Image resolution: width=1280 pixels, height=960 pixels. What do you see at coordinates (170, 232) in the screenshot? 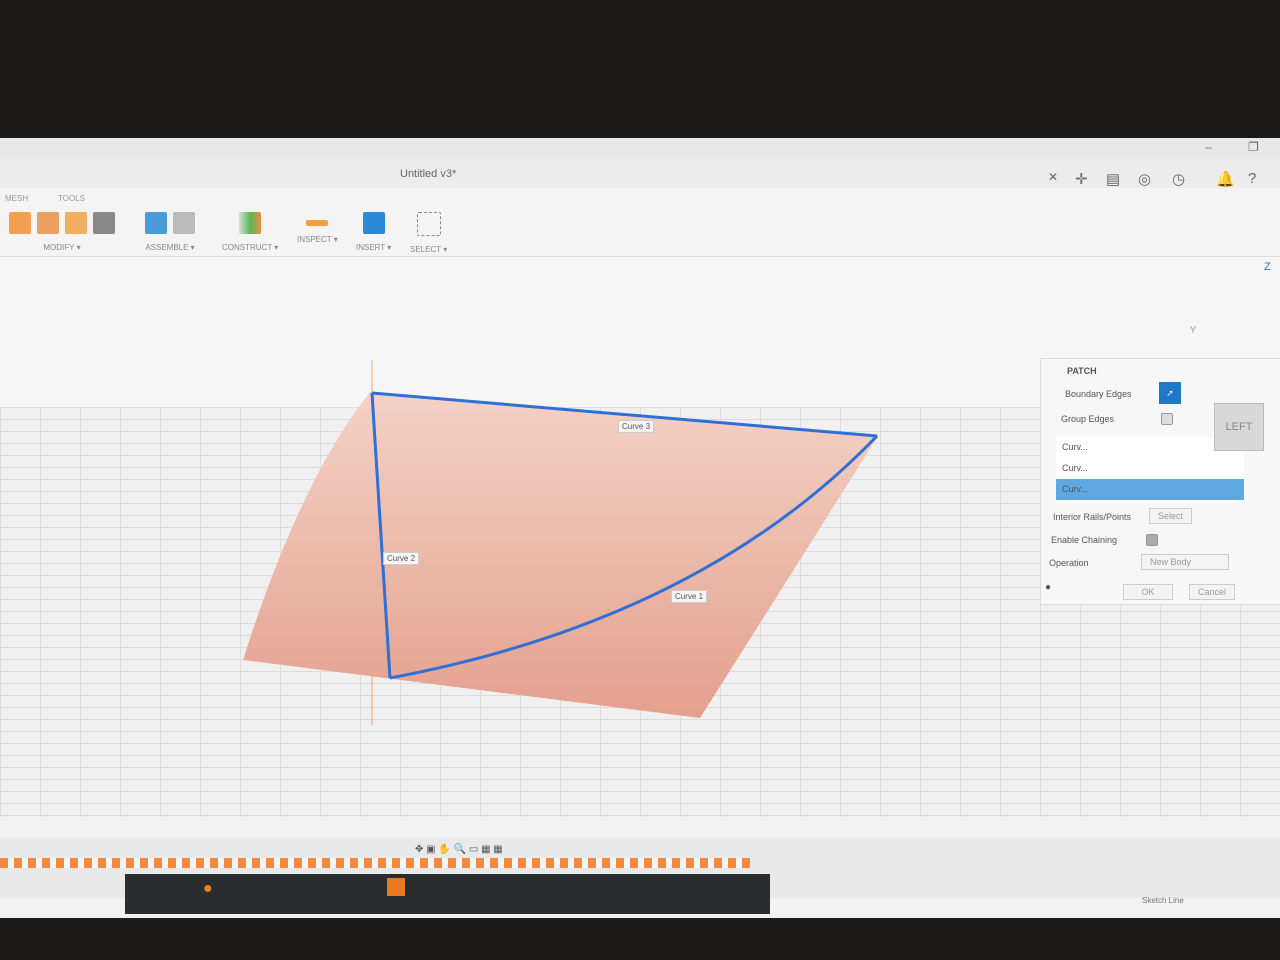
I see `assemble-group: ASSEMBLE ▾` at bounding box center [170, 232].